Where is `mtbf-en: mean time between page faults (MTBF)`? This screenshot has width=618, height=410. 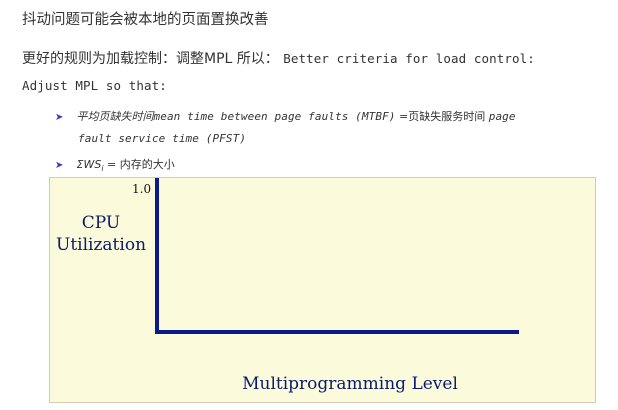
mtbf-en: mean time between page faults (MTBF) is located at coordinates (274, 116).